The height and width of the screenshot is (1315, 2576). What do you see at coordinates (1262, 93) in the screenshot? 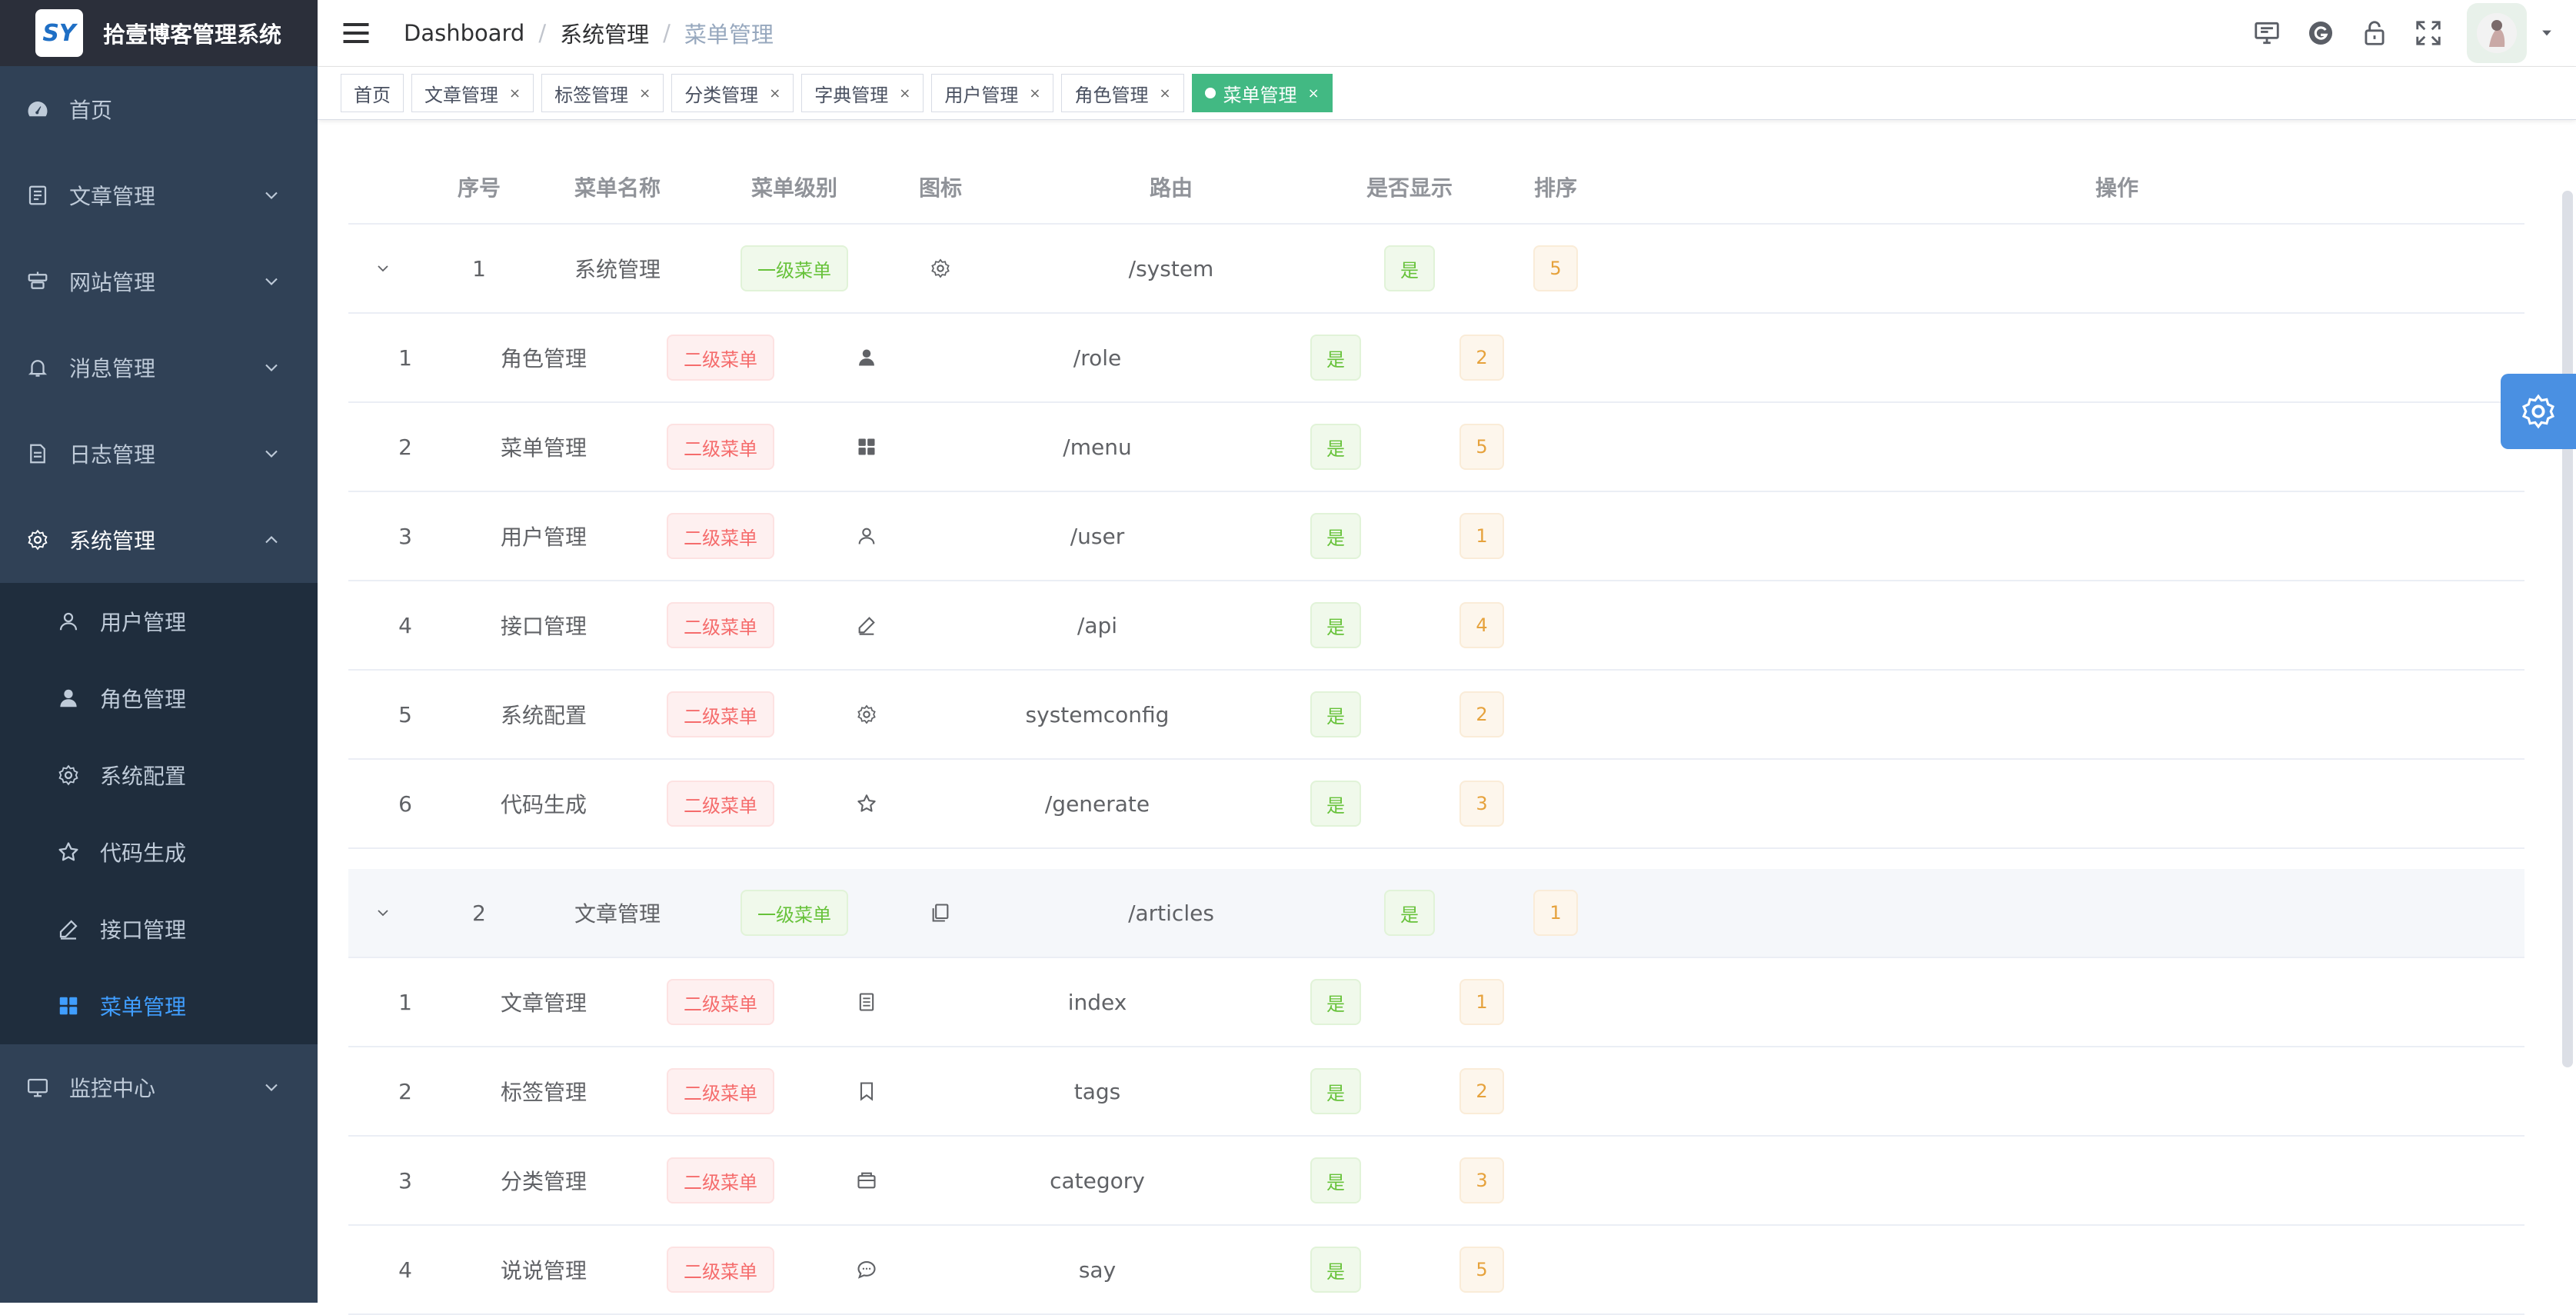
I see `tag-menus: 菜单管理 ×` at bounding box center [1262, 93].